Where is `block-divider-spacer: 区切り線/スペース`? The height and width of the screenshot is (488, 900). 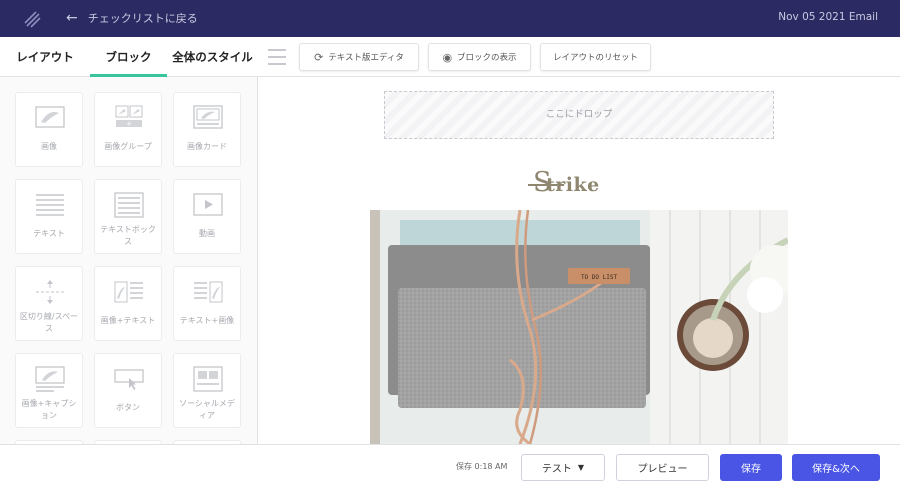
block-divider-spacer: 区切り線/スペース is located at coordinates (49, 303).